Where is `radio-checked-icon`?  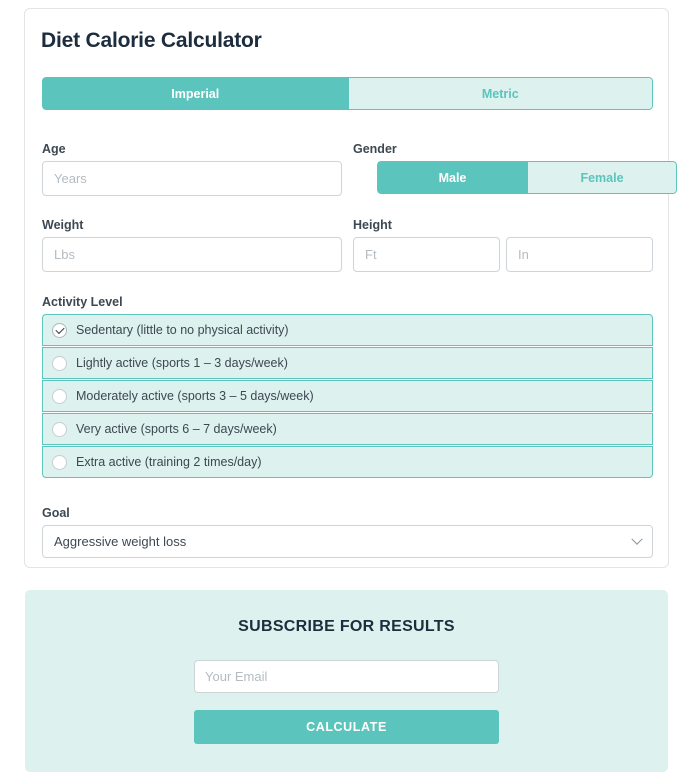
radio-checked-icon is located at coordinates (59, 330).